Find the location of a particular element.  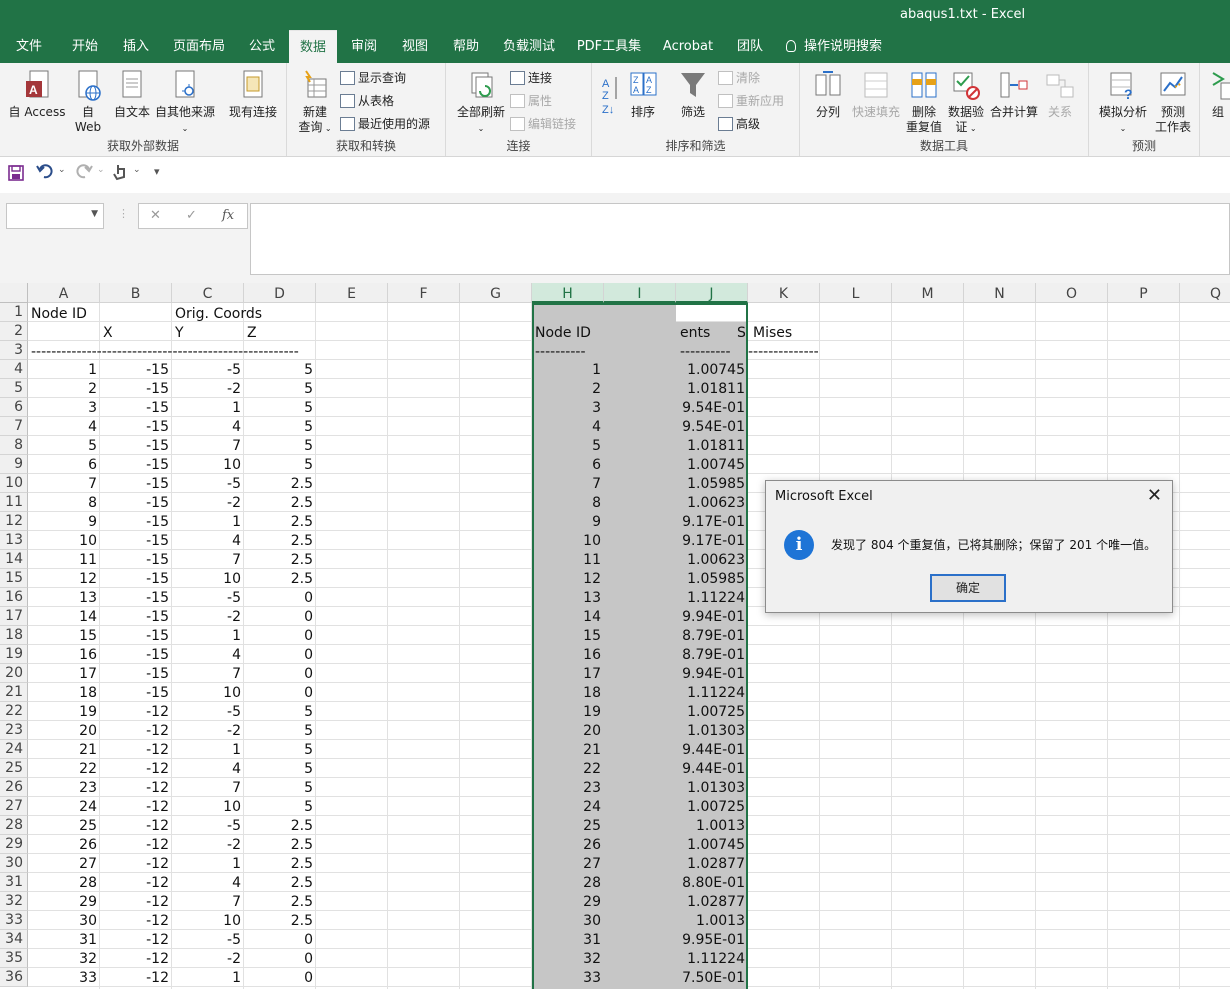

chevron-down-icon: ⌄ is located at coordinates (137, 170).